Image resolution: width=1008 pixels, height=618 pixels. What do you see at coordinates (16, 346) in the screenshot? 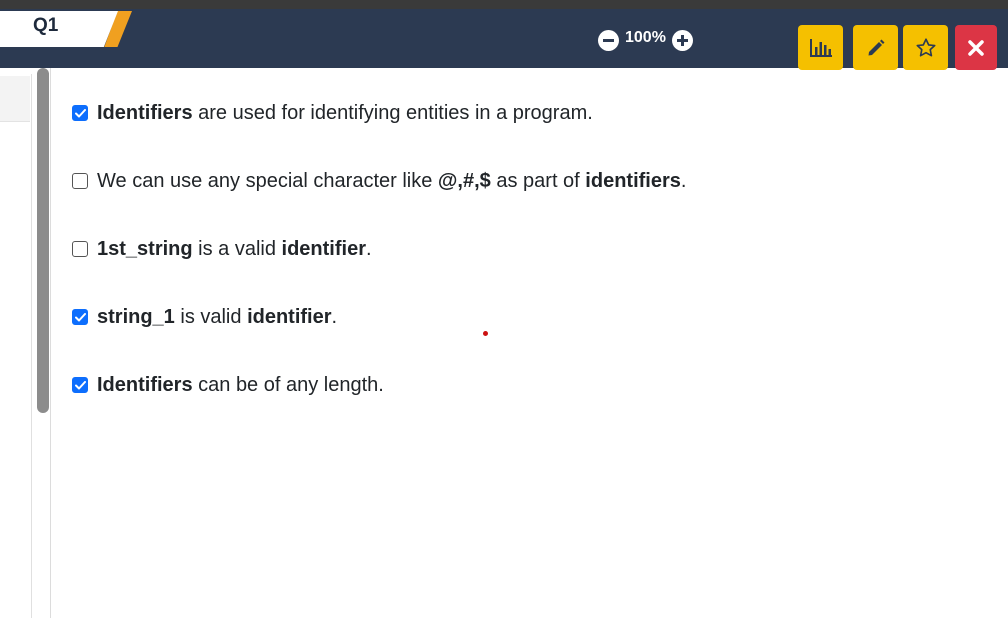
I see `left-panel` at bounding box center [16, 346].